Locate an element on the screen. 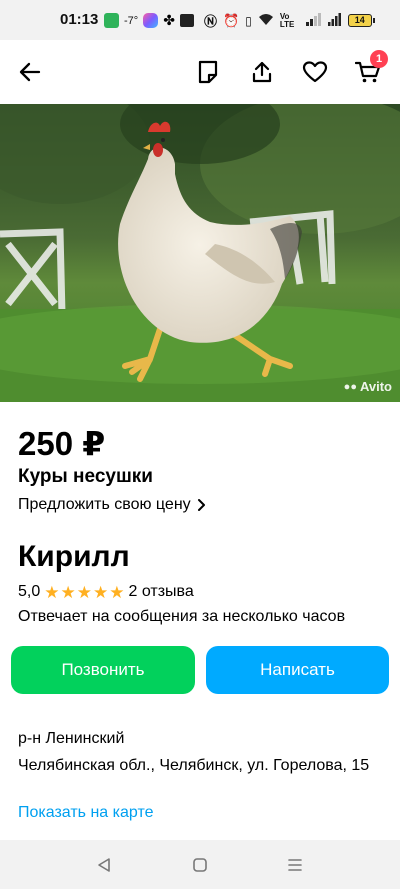 The height and width of the screenshot is (889, 400). show-on-map-link: Показать на карте is located at coordinates (85, 813).